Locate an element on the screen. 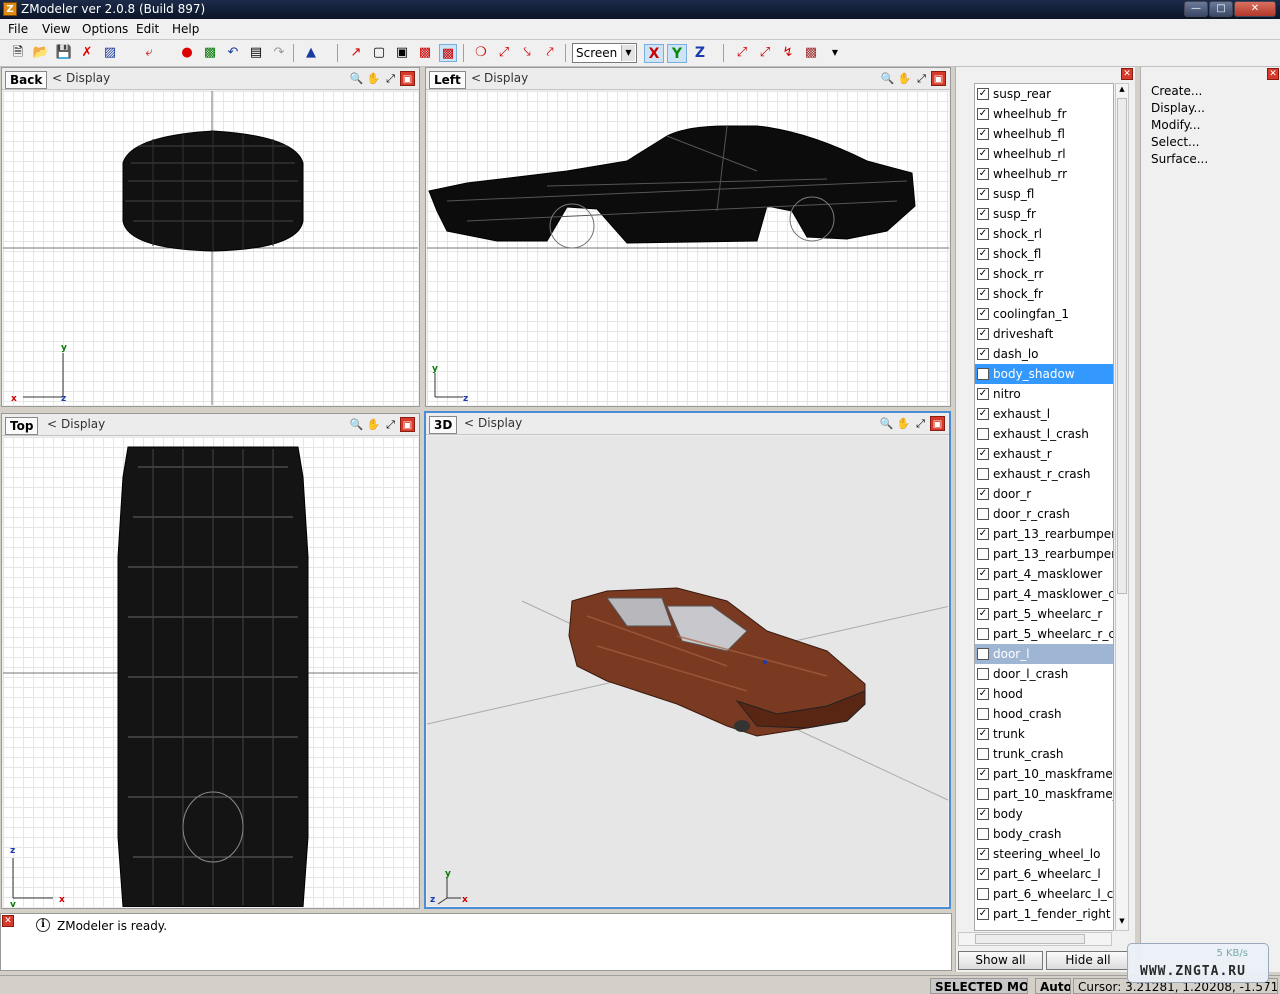 The width and height of the screenshot is (1280, 994). list-item: part_5_wheelarc_r_crasl is located at coordinates (1044, 634).